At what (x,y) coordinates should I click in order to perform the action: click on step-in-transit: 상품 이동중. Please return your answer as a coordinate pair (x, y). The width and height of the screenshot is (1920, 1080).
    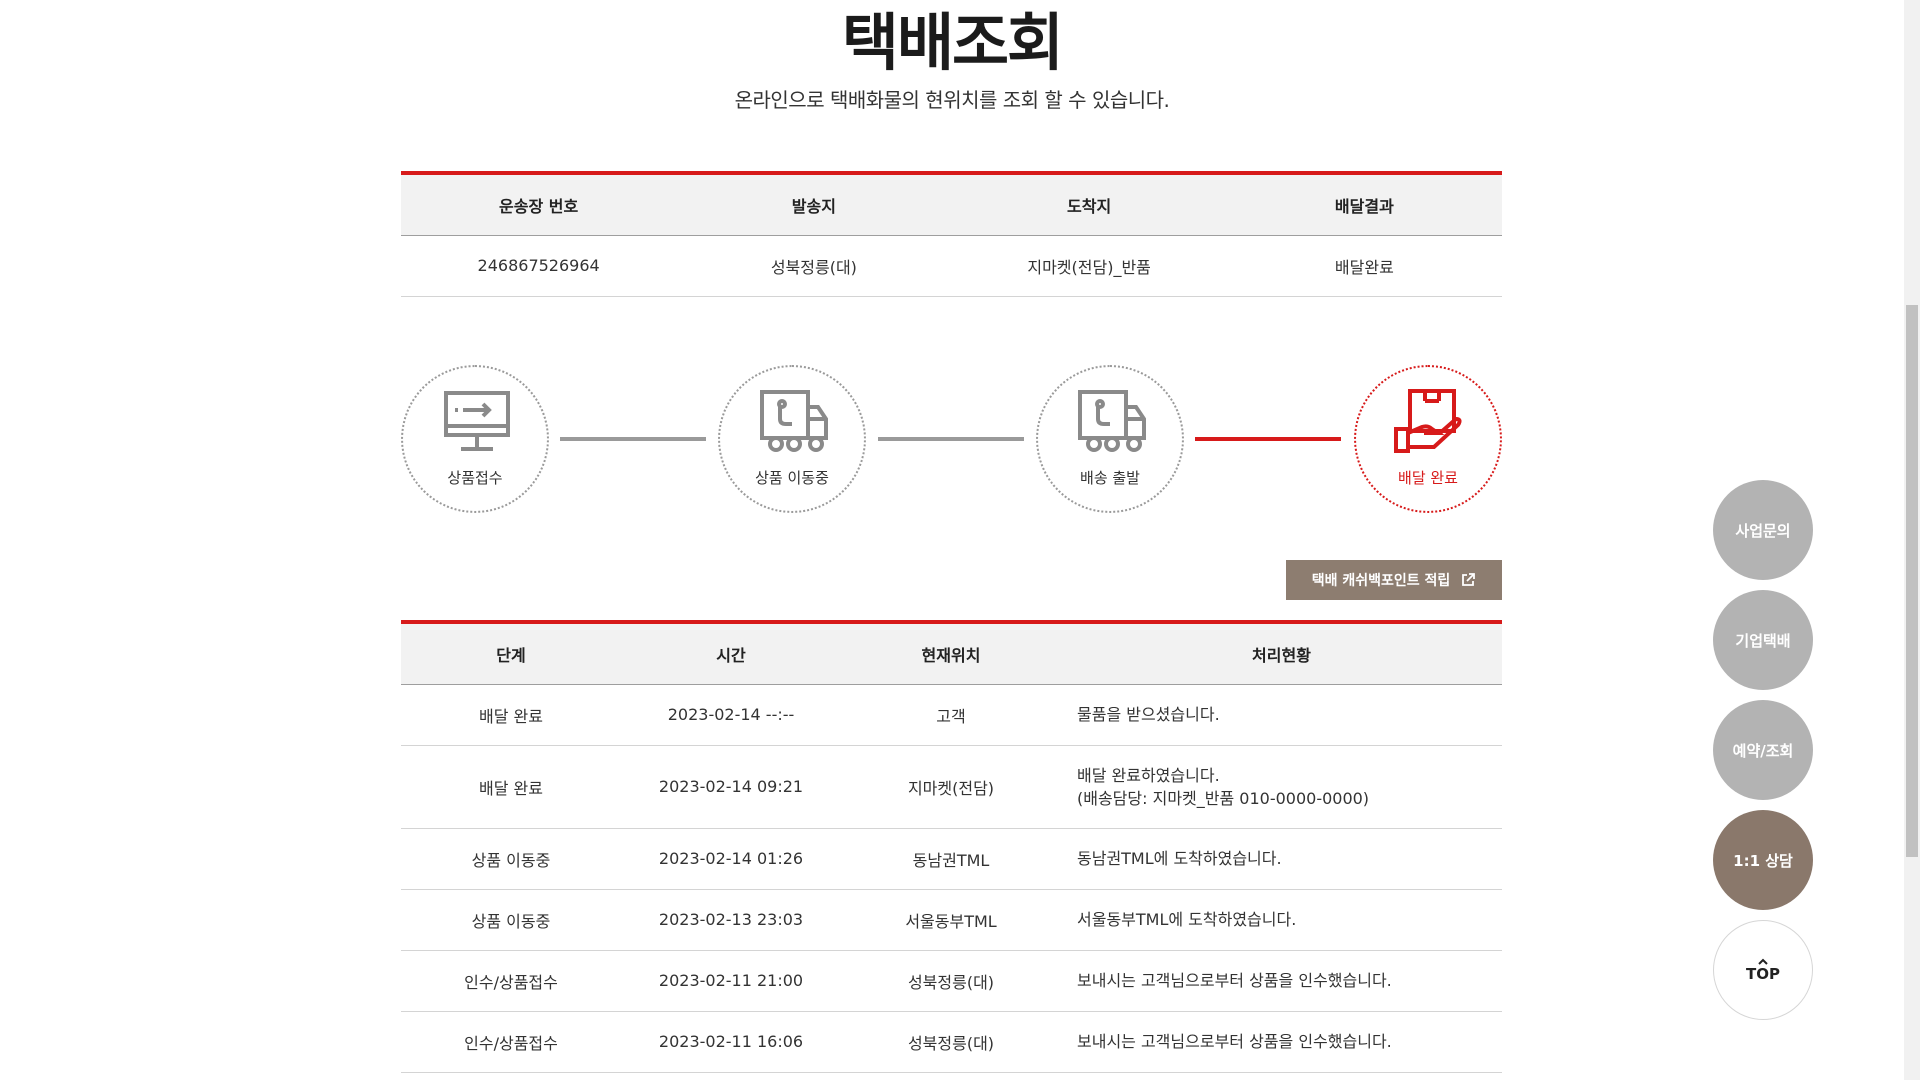
    Looking at the image, I should click on (792, 439).